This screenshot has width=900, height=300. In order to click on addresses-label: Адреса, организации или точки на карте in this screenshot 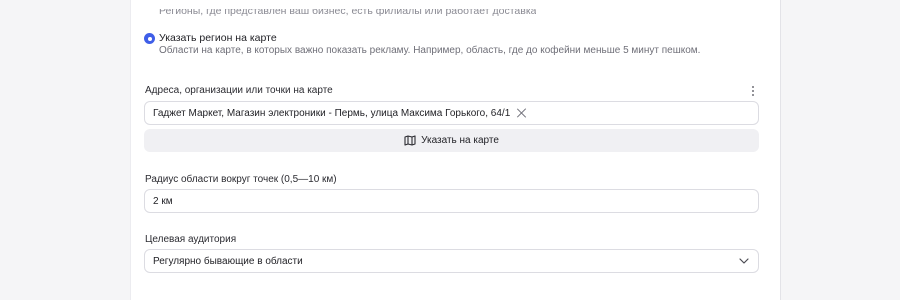, I will do `click(239, 90)`.